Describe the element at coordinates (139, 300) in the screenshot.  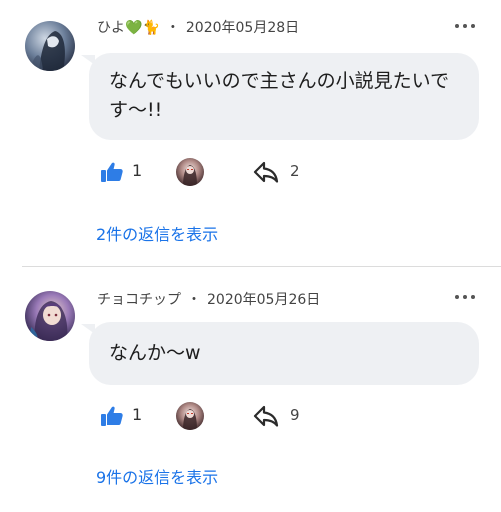
I see `author-name: チョコチップ` at that location.